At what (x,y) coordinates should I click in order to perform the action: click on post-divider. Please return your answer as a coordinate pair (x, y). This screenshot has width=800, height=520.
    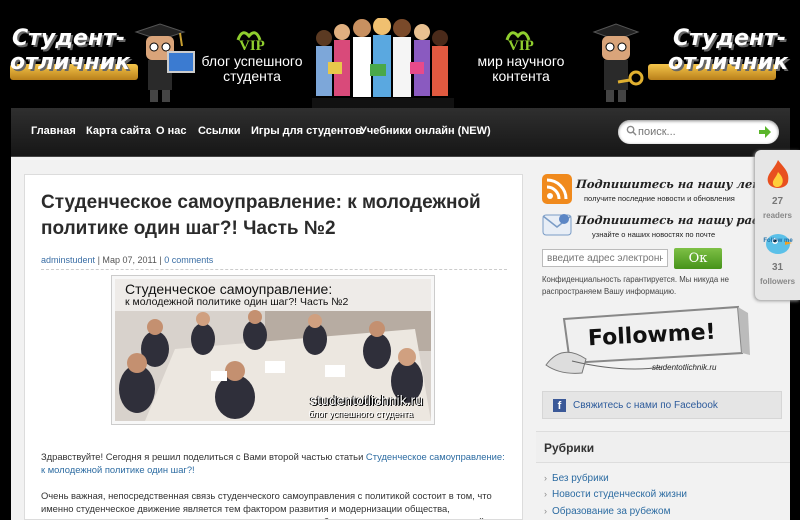
    Looking at the image, I should click on (274, 269).